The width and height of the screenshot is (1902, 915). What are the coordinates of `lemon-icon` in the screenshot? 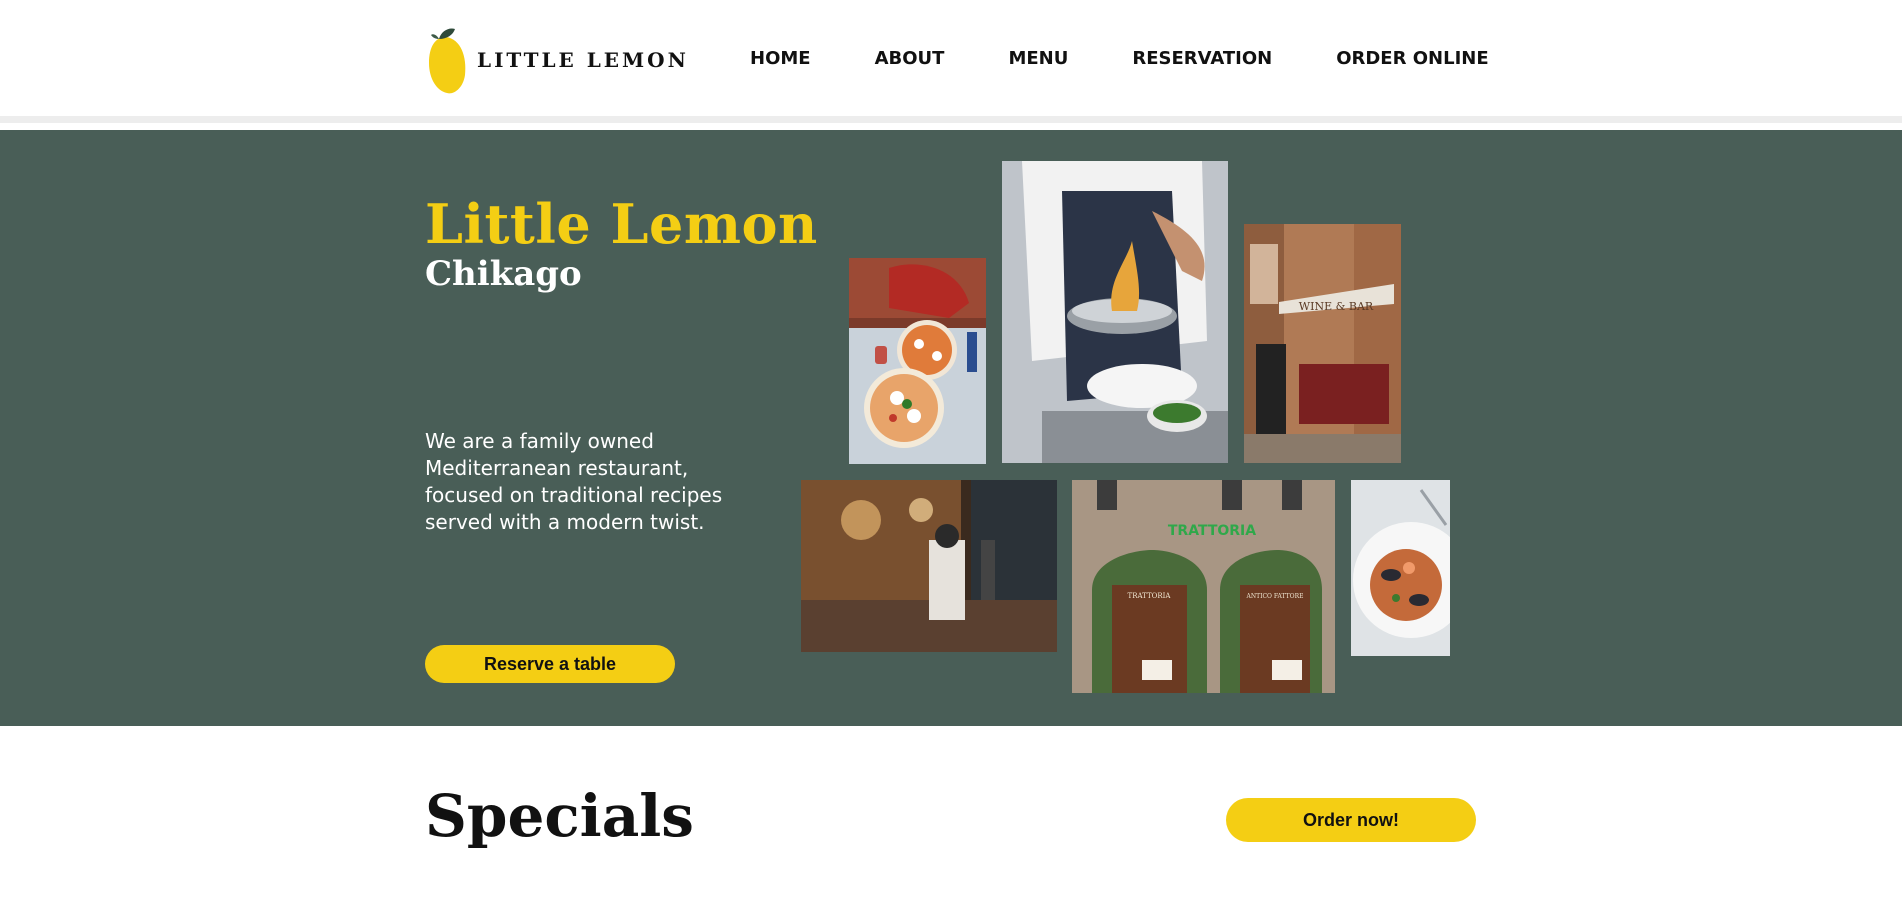 It's located at (447, 61).